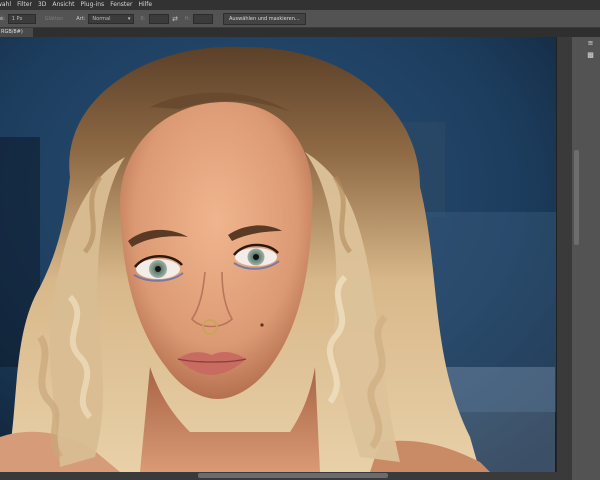 Image resolution: width=600 pixels, height=480 pixels. I want to click on menu-item-ansicht: Ansicht, so click(63, 5).